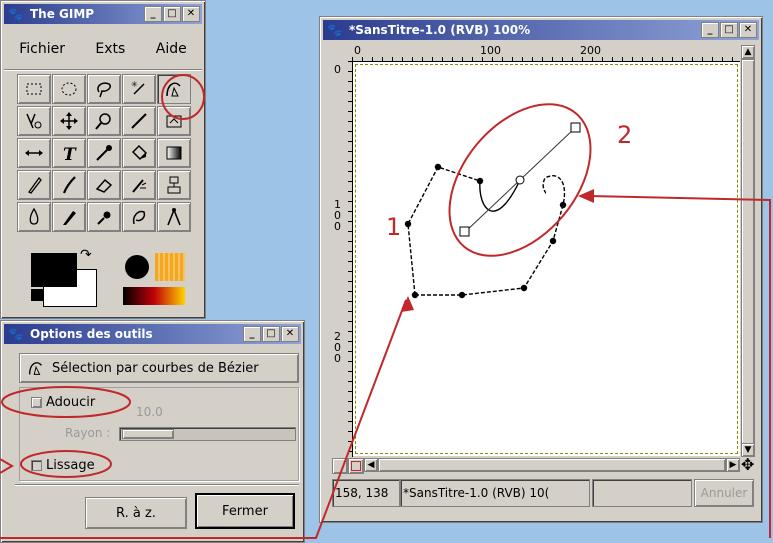  I want to click on reset-button: R. à z., so click(136, 513).